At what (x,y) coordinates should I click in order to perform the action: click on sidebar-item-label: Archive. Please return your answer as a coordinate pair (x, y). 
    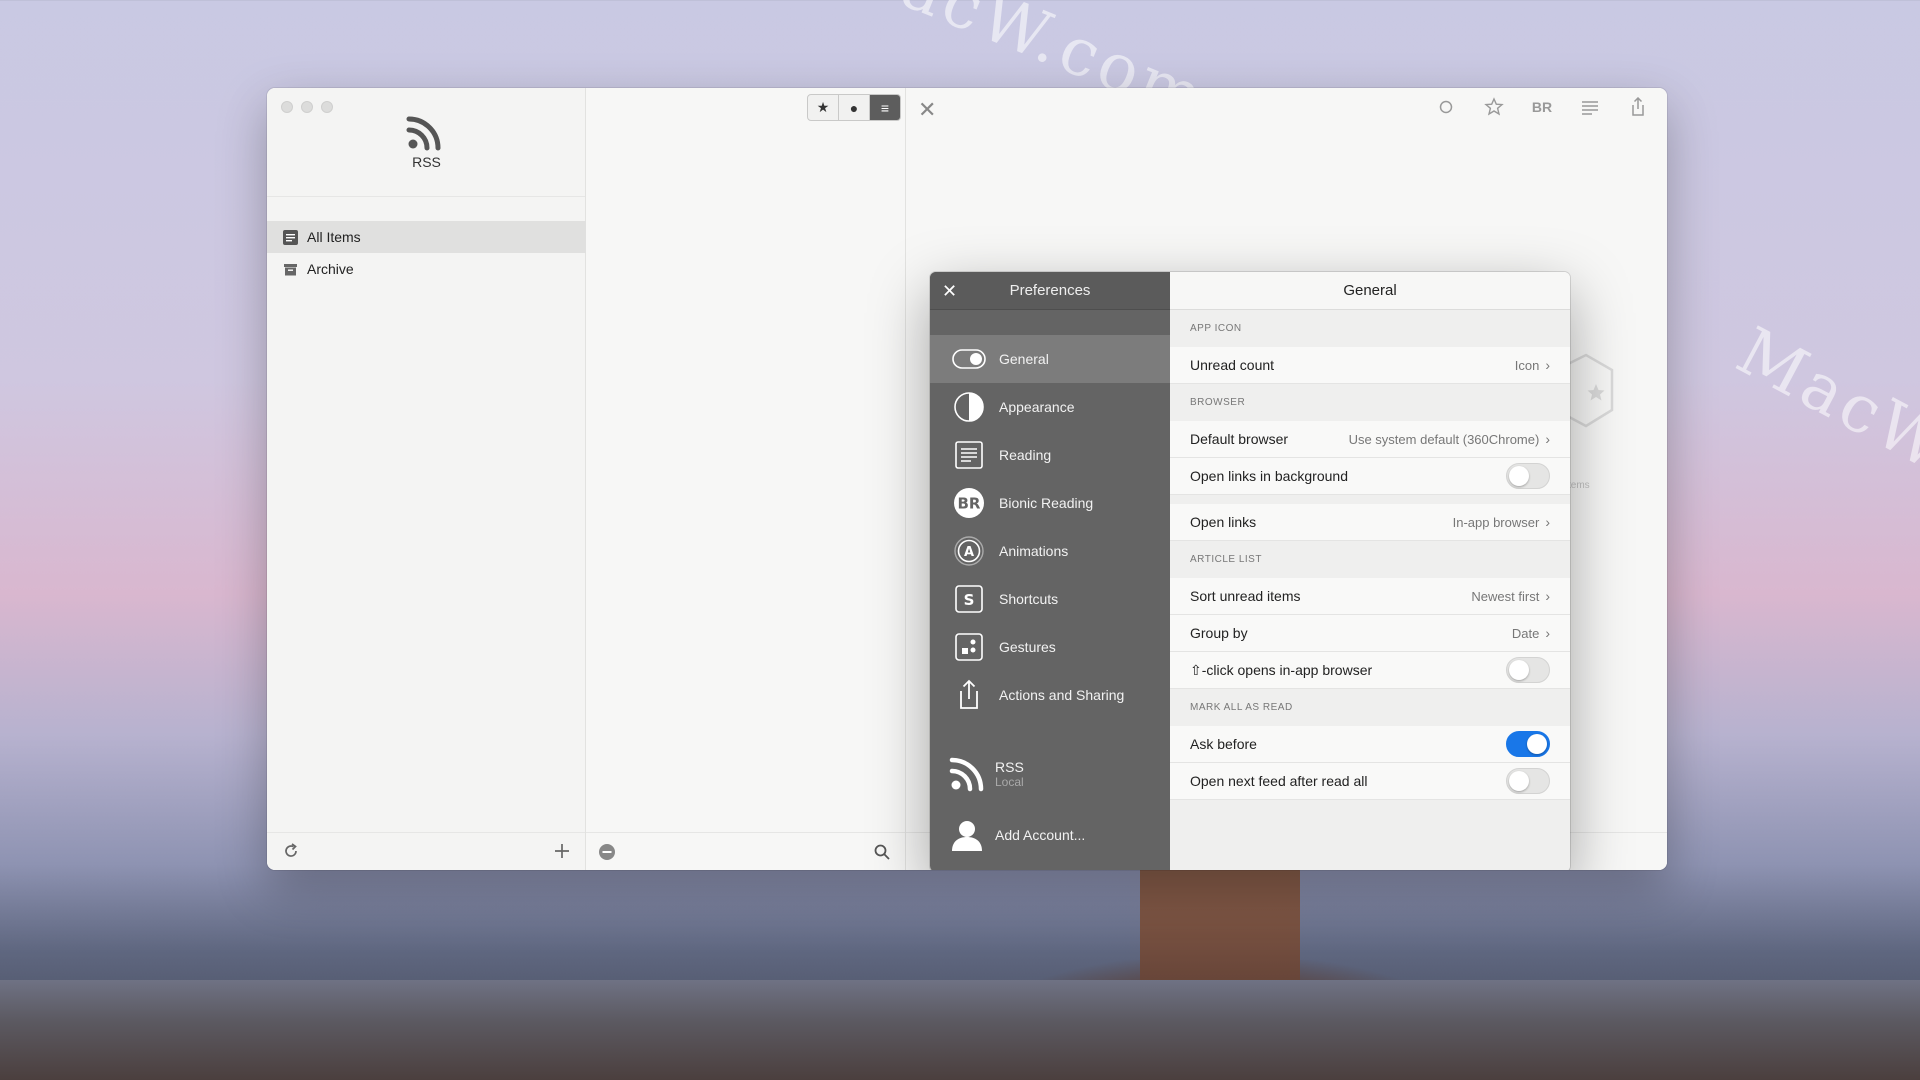
    Looking at the image, I should click on (330, 269).